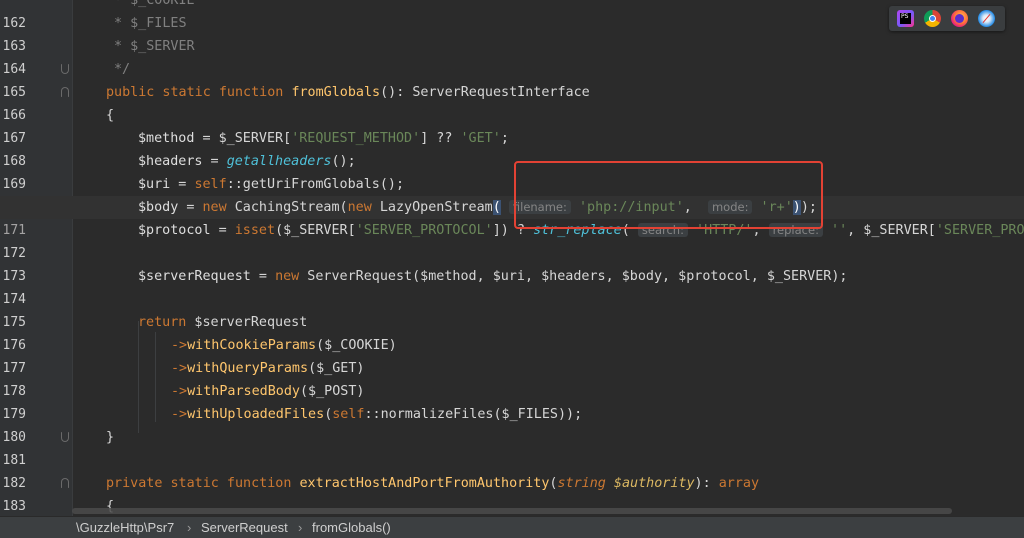 The height and width of the screenshot is (538, 1024). What do you see at coordinates (473, 414) in the screenshot?
I see `code-text: ::normalizeFiles($_FILES));` at bounding box center [473, 414].